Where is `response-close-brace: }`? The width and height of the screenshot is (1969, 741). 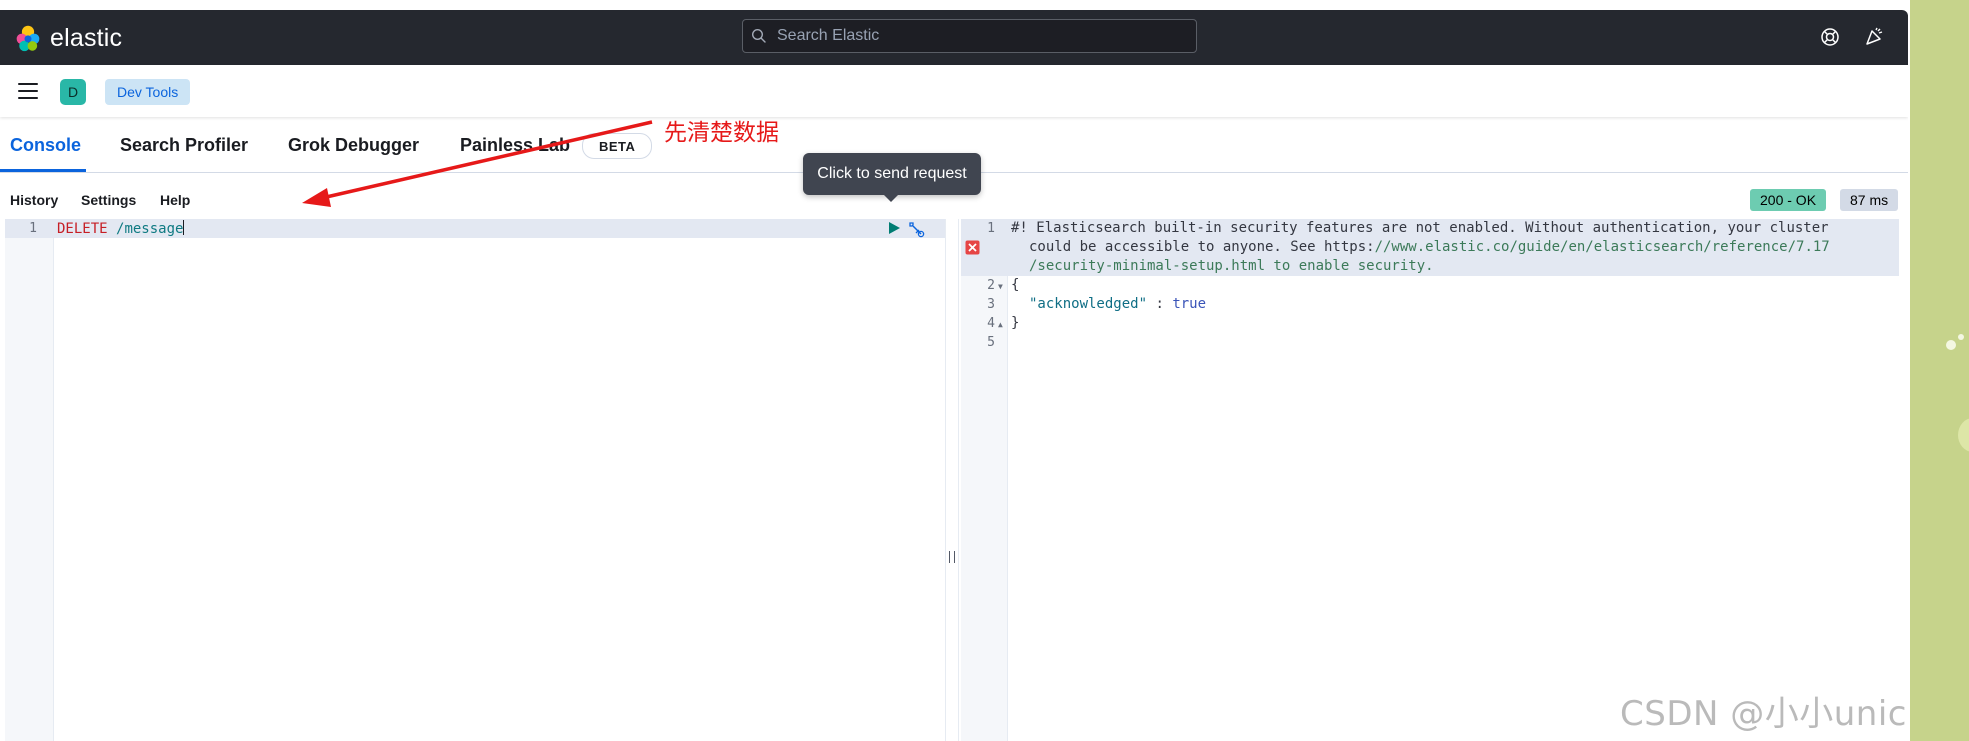
response-close-brace: } is located at coordinates (1015, 323).